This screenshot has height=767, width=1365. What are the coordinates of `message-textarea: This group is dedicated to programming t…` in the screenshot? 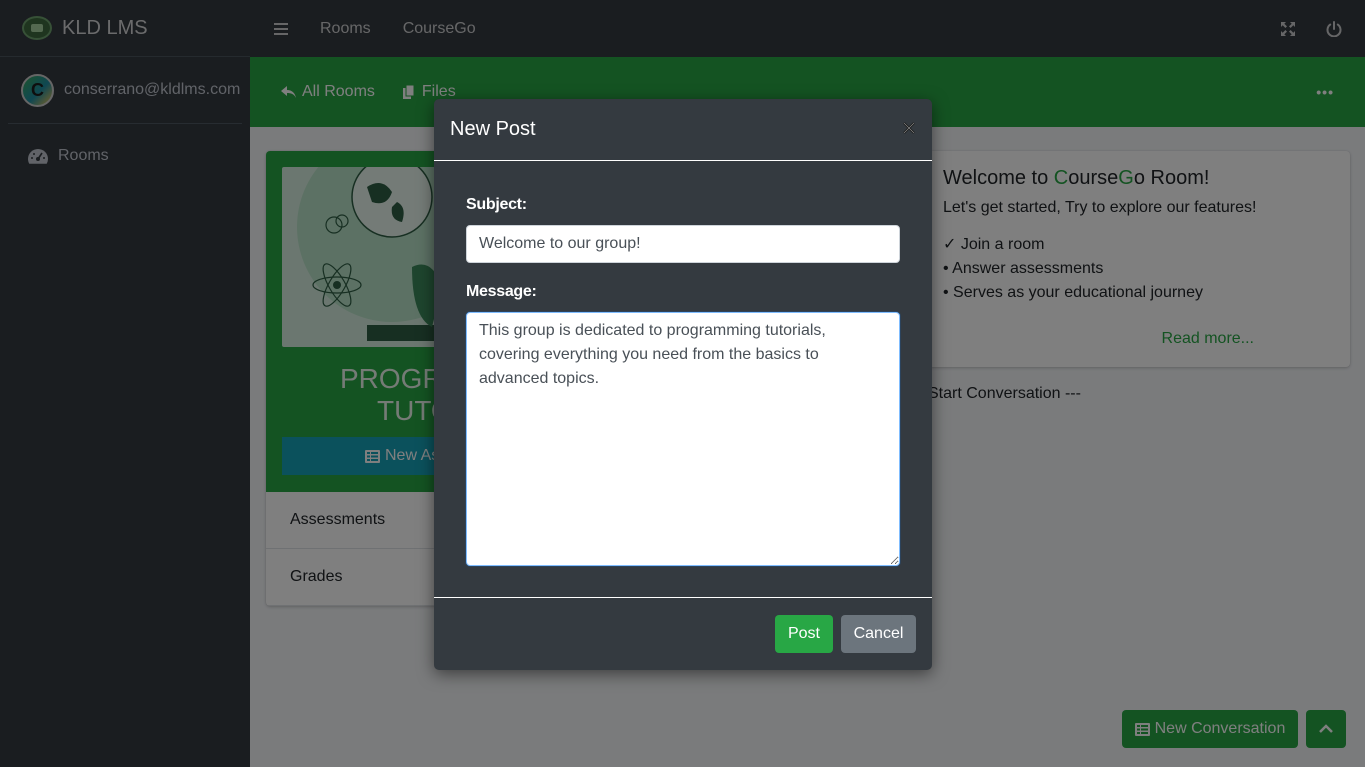 It's located at (683, 439).